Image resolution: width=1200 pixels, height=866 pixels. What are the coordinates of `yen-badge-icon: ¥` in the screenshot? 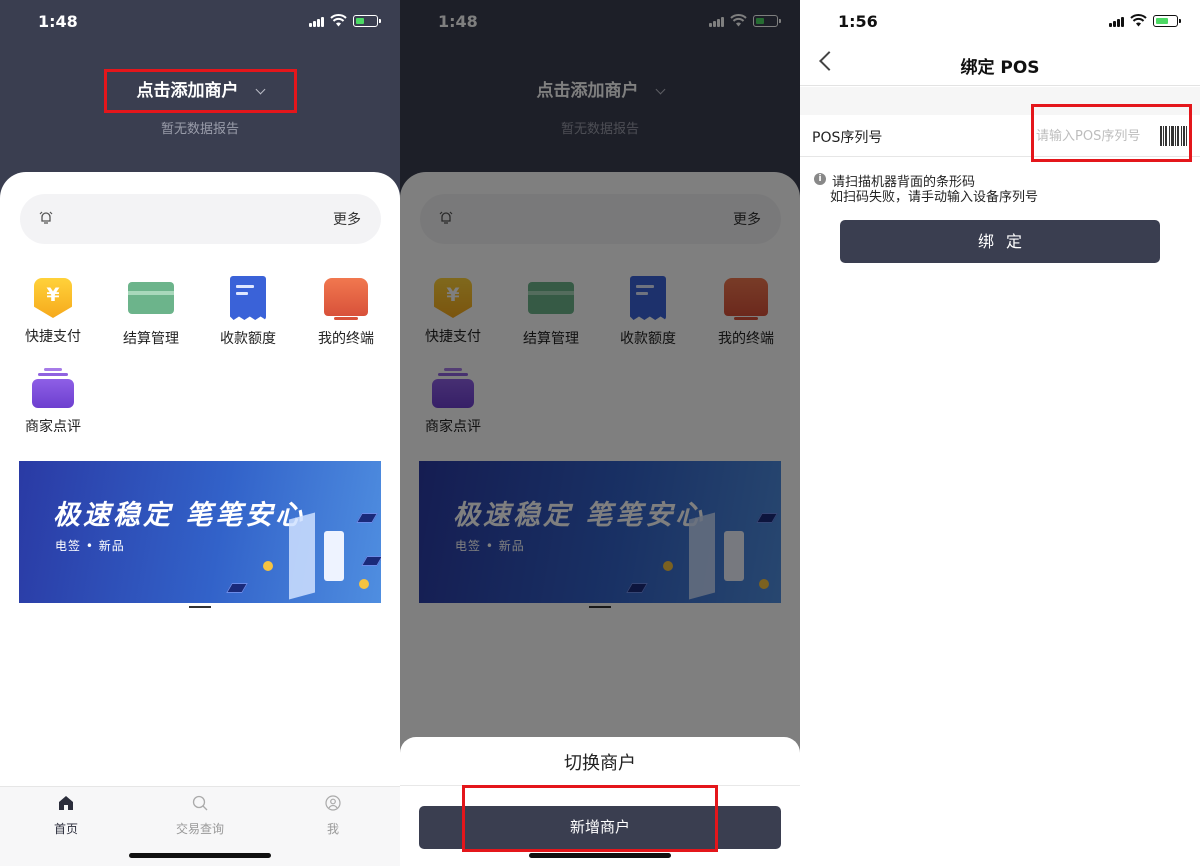 It's located at (53, 298).